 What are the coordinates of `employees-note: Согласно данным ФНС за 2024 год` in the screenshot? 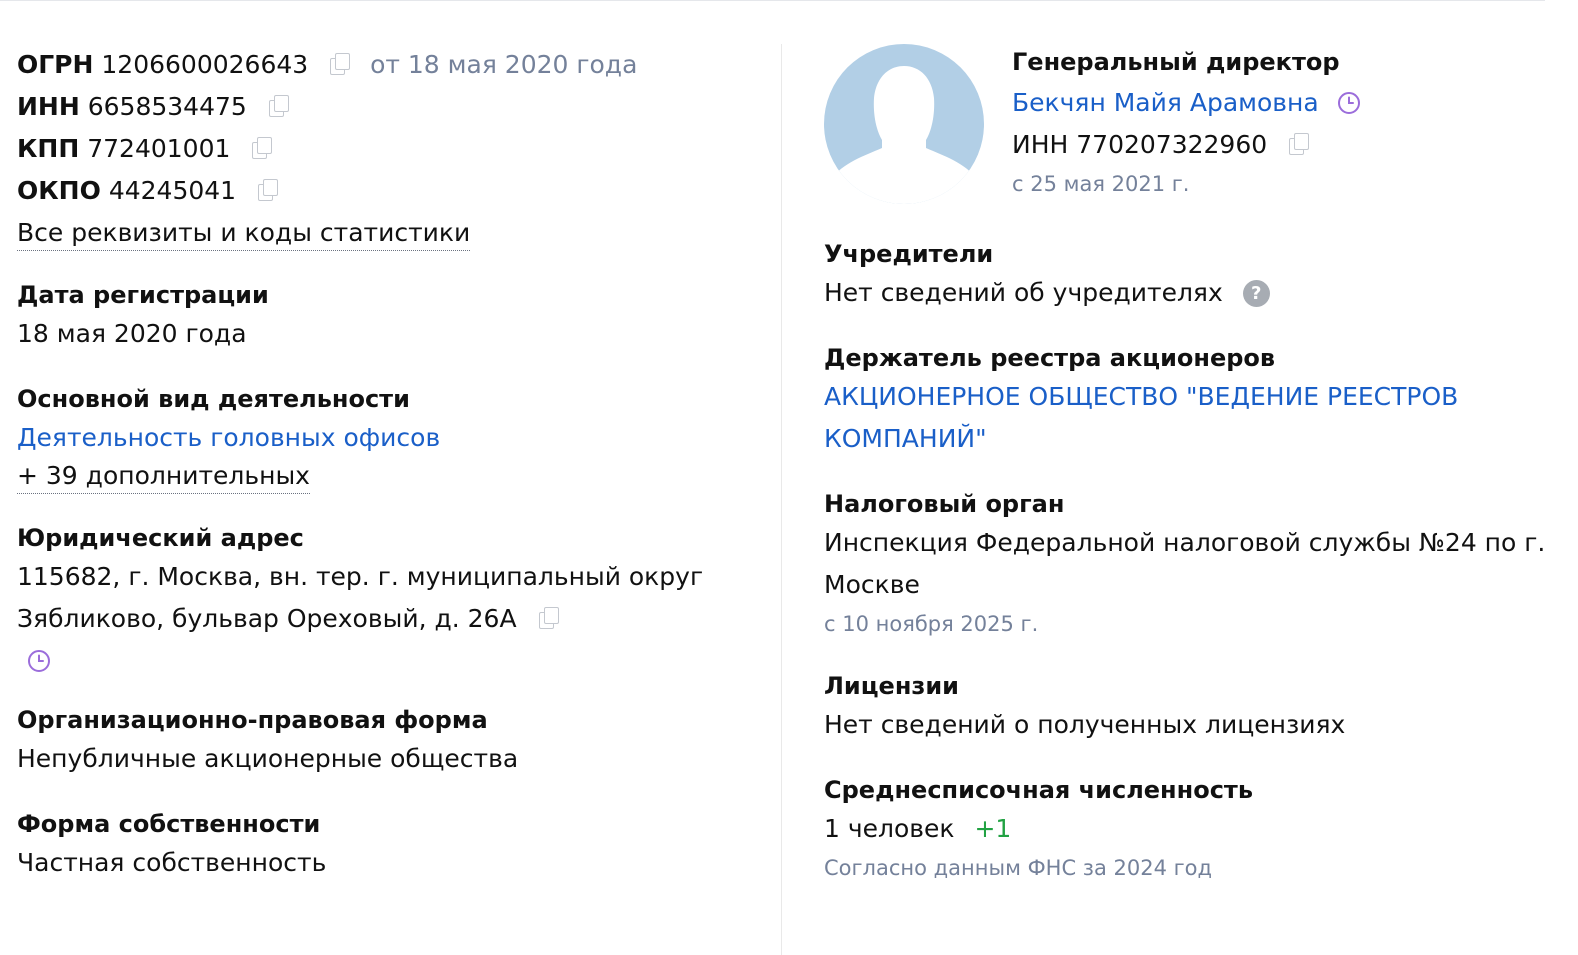 It's located at (1018, 868).